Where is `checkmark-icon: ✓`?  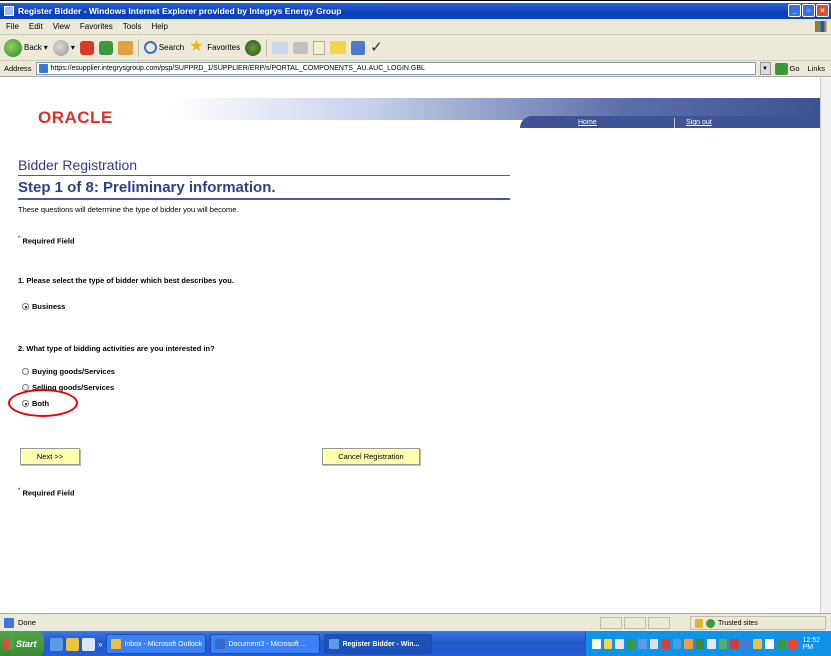 checkmark-icon: ✓ is located at coordinates (377, 48).